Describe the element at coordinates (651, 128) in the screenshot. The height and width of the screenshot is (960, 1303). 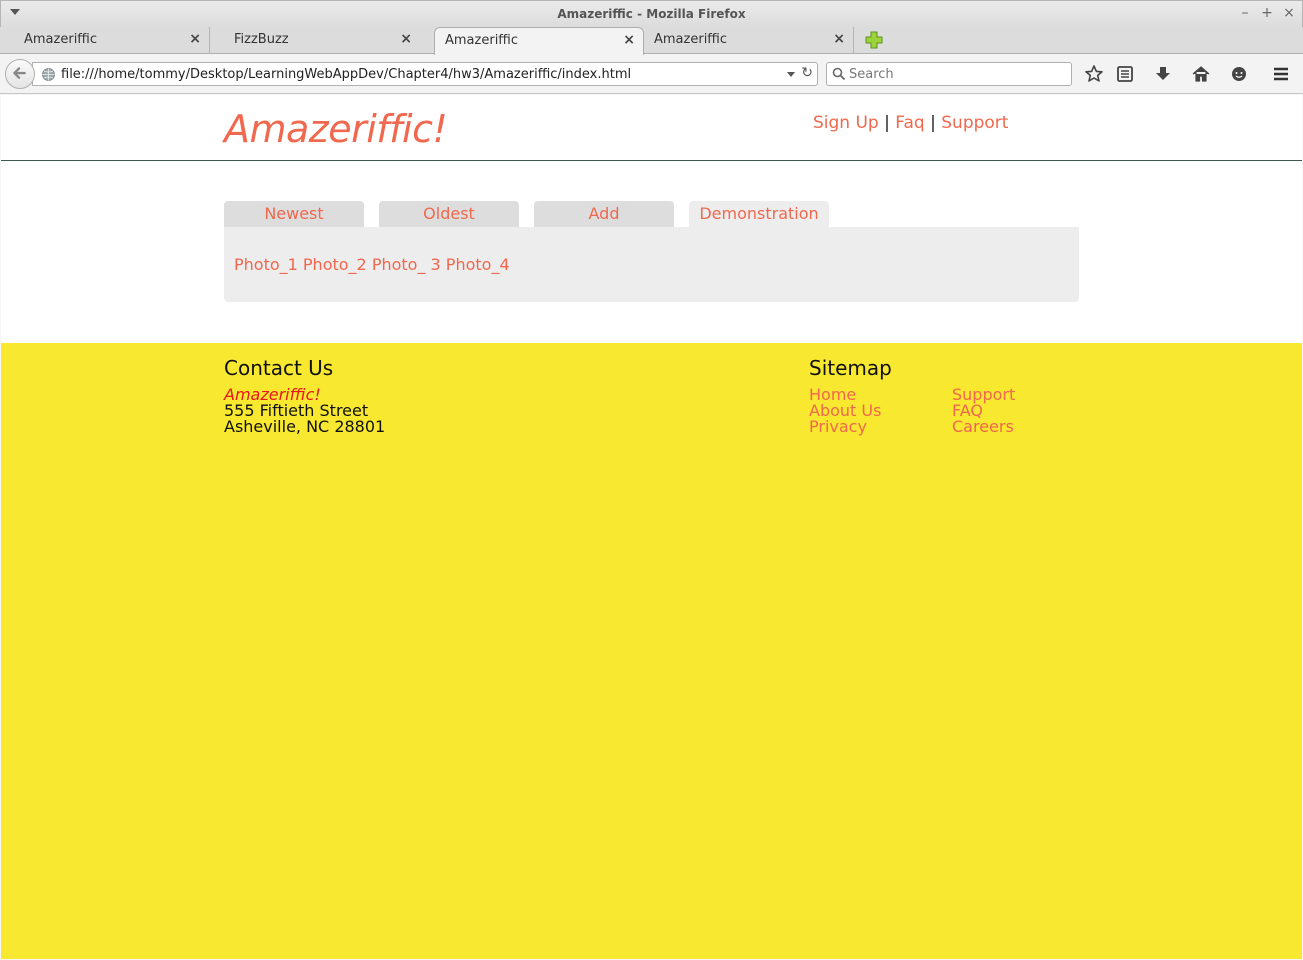
I see `site-header: Amazeriffic! Sign Up | Faq | Support` at that location.